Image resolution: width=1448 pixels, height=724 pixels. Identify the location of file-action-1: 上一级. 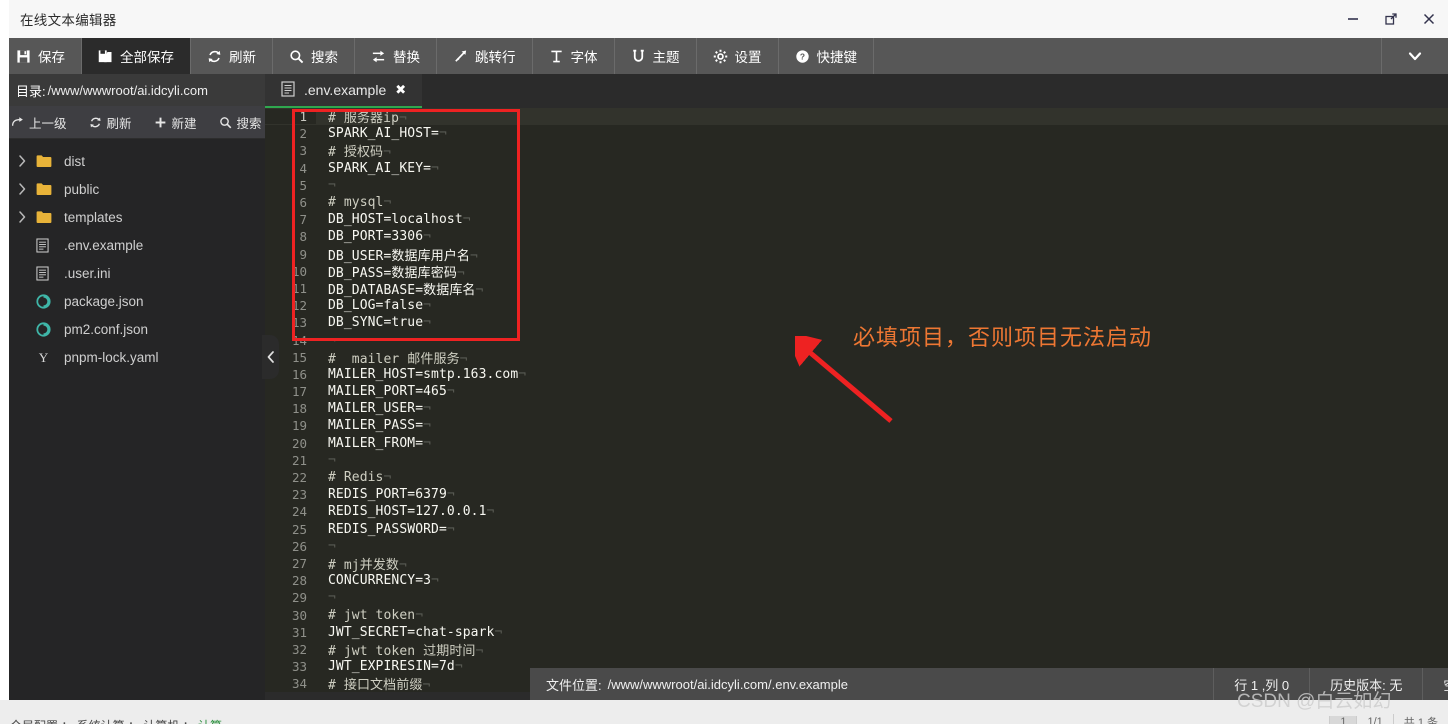
(39, 122).